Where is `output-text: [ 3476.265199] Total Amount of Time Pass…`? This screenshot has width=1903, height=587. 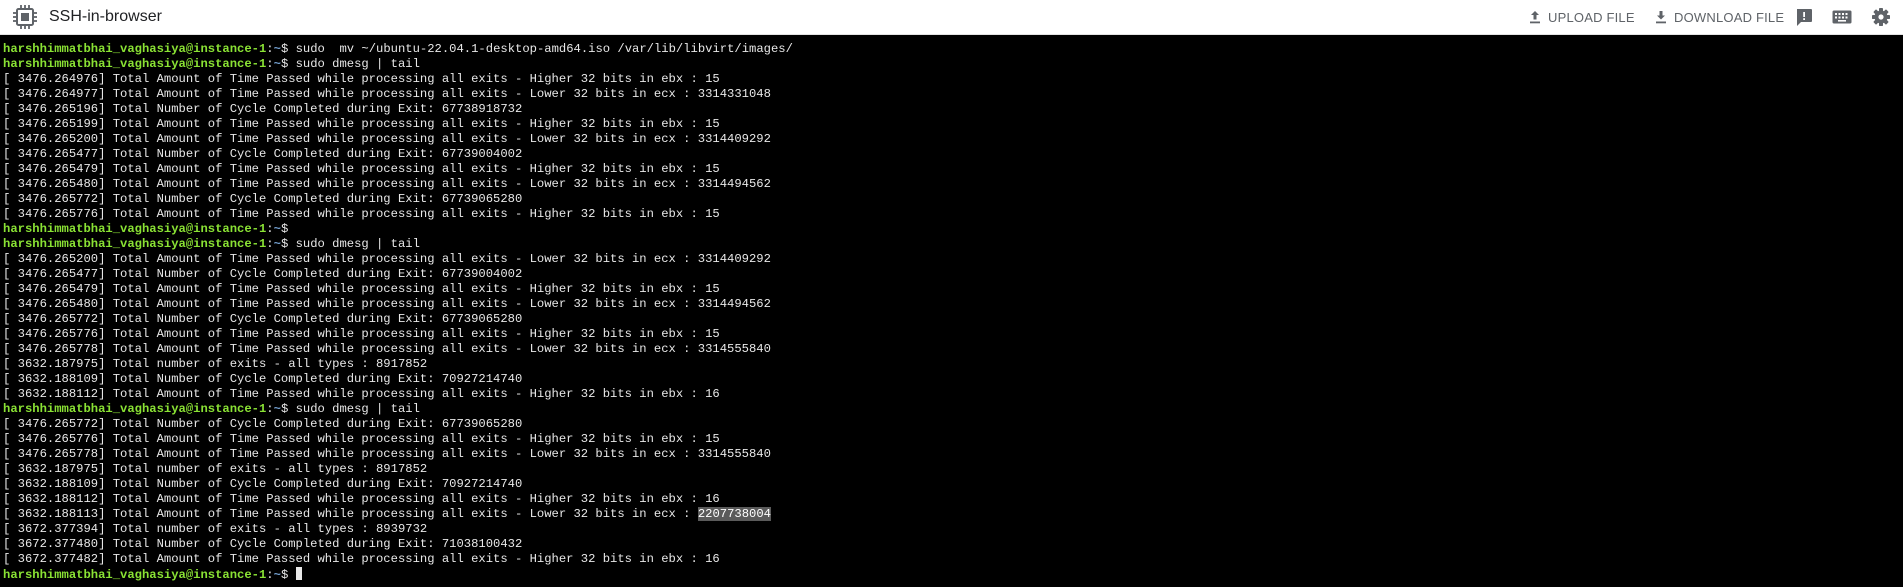 output-text: [ 3476.265199] Total Amount of Time Pass… is located at coordinates (361, 124).